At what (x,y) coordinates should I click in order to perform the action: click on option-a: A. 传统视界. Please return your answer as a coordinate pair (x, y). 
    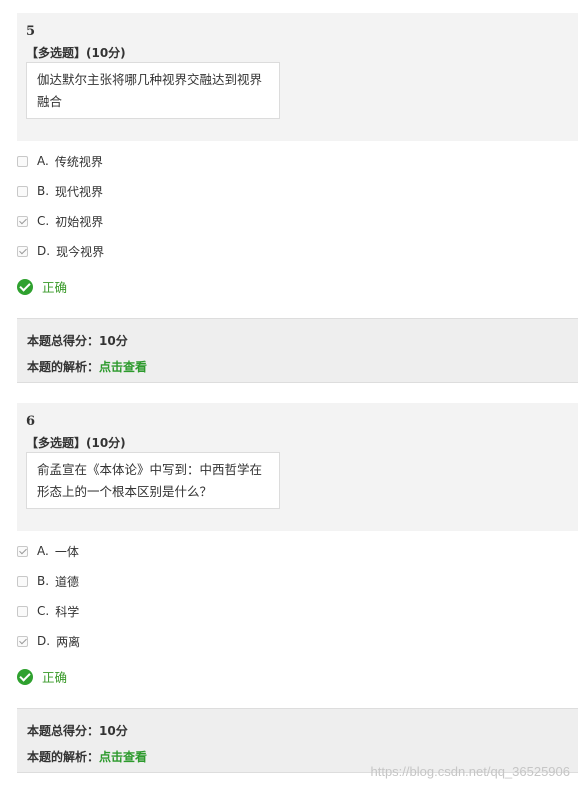
    Looking at the image, I should click on (60, 161).